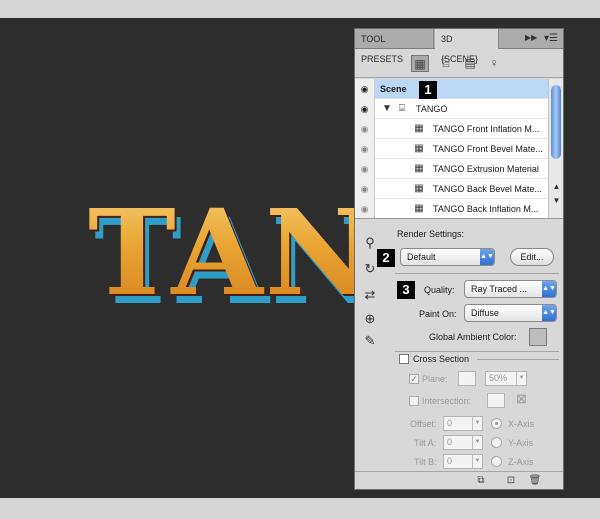 The image size is (600, 519). I want to click on scroll-down-arrow-icon: ▼, so click(556, 201).